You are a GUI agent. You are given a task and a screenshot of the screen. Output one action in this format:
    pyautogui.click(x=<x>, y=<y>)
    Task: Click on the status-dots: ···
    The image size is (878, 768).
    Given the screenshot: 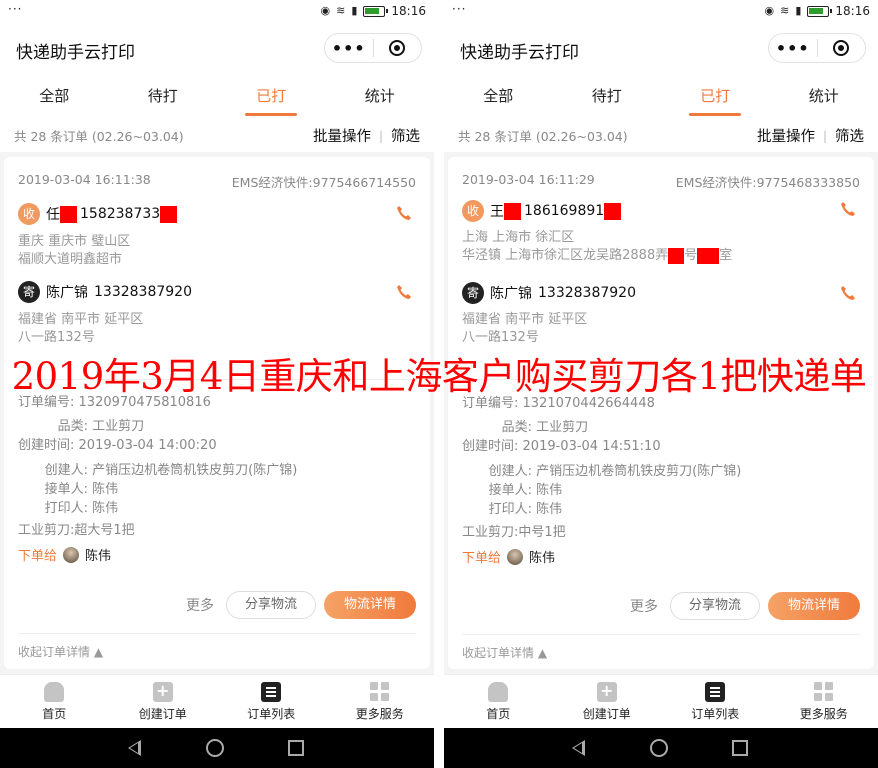 What is the action you would take?
    pyautogui.click(x=15, y=9)
    